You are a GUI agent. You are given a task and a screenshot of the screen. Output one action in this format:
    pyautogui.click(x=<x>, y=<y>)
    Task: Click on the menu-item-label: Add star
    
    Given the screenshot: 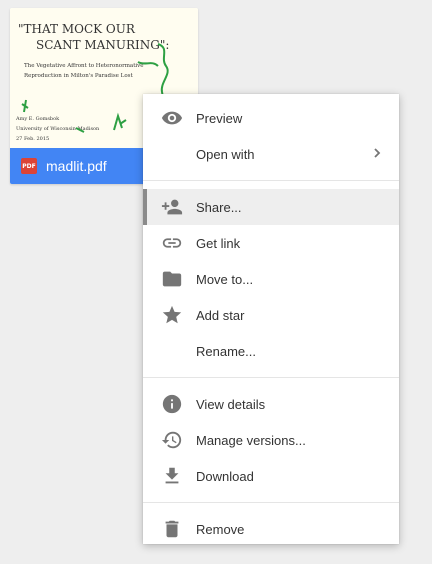 What is the action you would take?
    pyautogui.click(x=220, y=315)
    